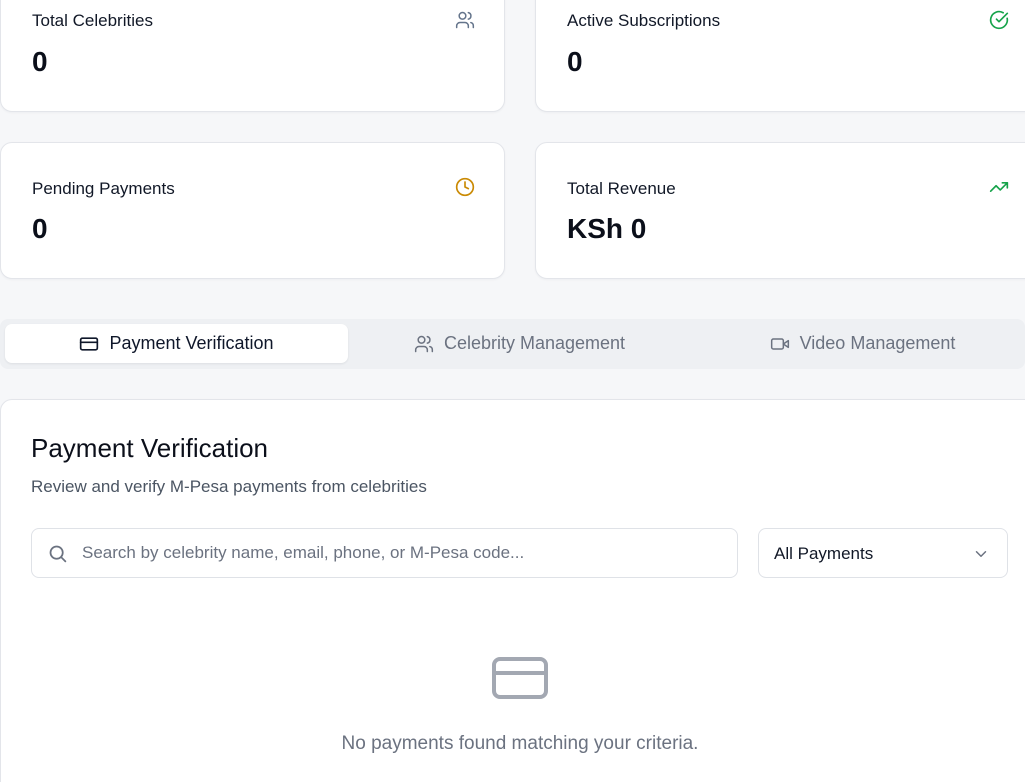 This screenshot has height=782, width=1025. I want to click on trending-up-icon, so click(999, 187).